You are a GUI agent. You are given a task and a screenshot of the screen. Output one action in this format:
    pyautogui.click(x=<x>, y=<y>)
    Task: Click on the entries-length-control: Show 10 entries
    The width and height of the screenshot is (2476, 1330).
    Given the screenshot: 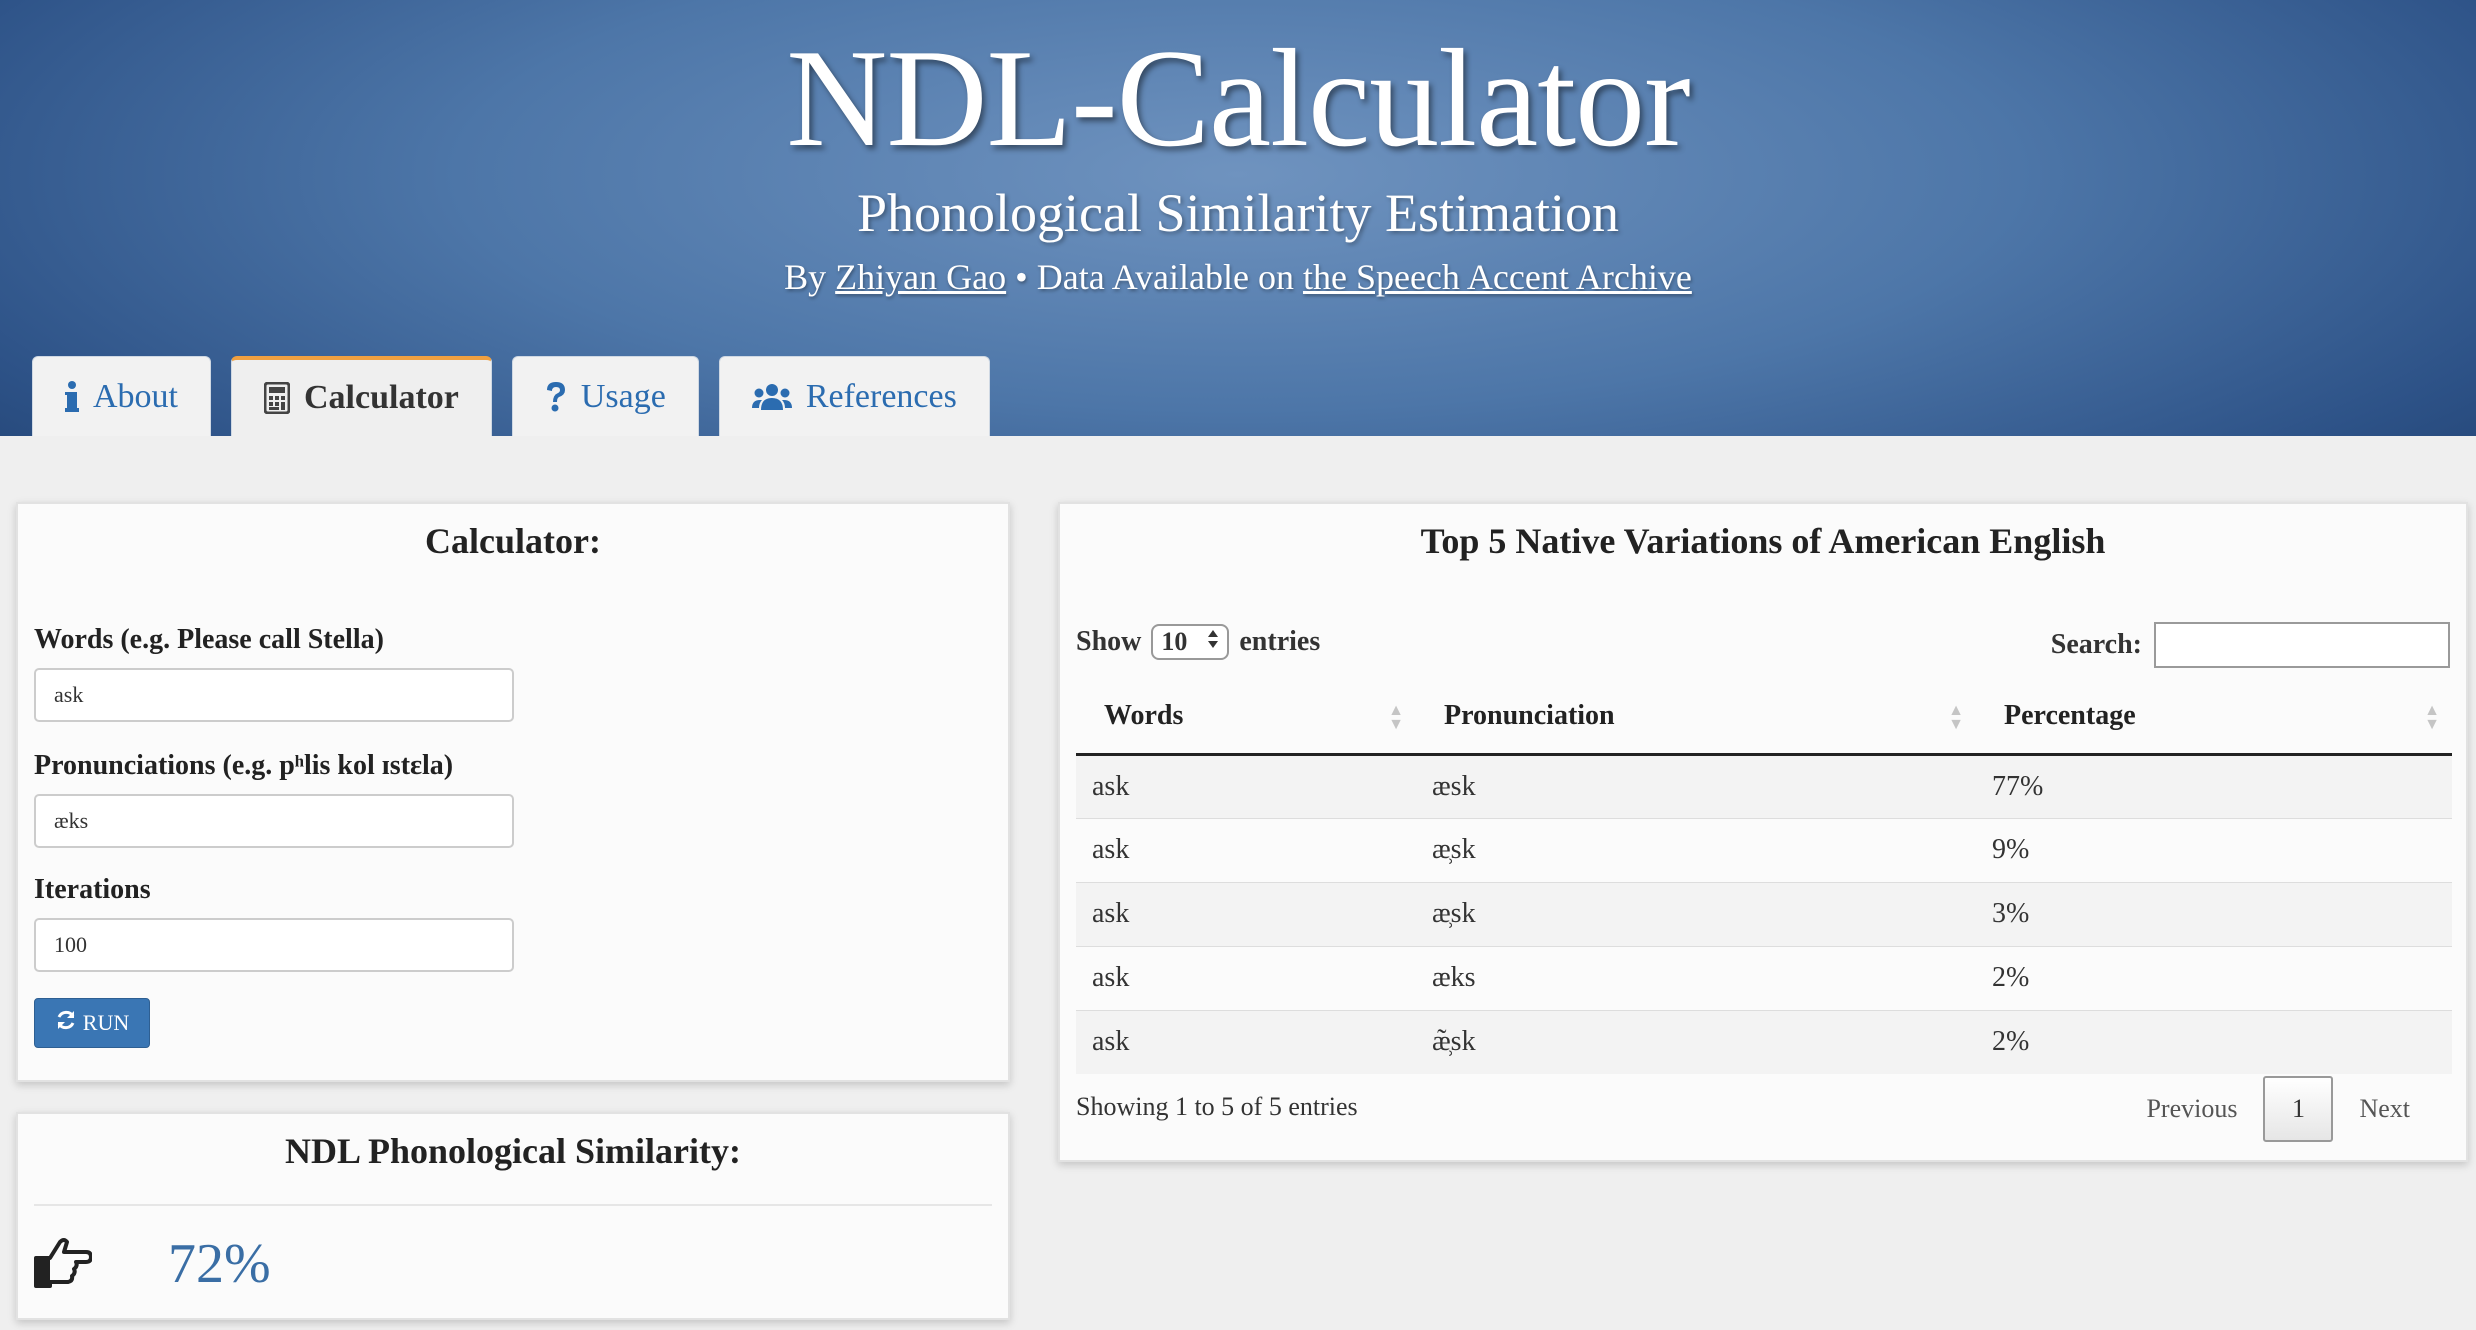 What is the action you would take?
    pyautogui.click(x=1198, y=642)
    